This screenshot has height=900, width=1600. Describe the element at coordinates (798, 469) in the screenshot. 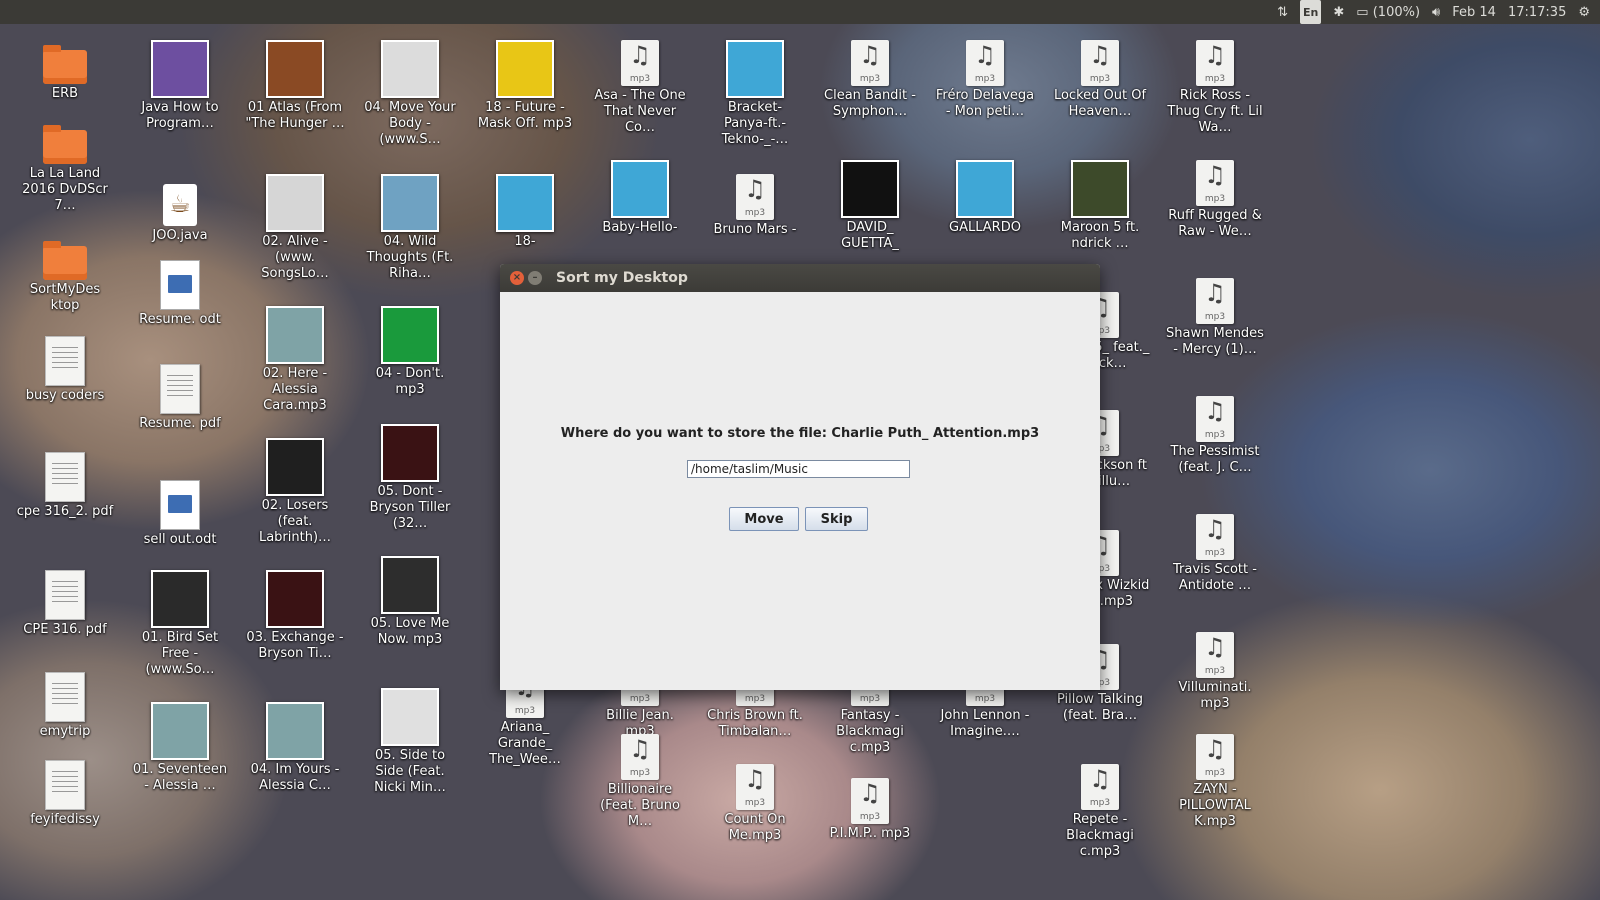

I see `destination-path-input` at that location.